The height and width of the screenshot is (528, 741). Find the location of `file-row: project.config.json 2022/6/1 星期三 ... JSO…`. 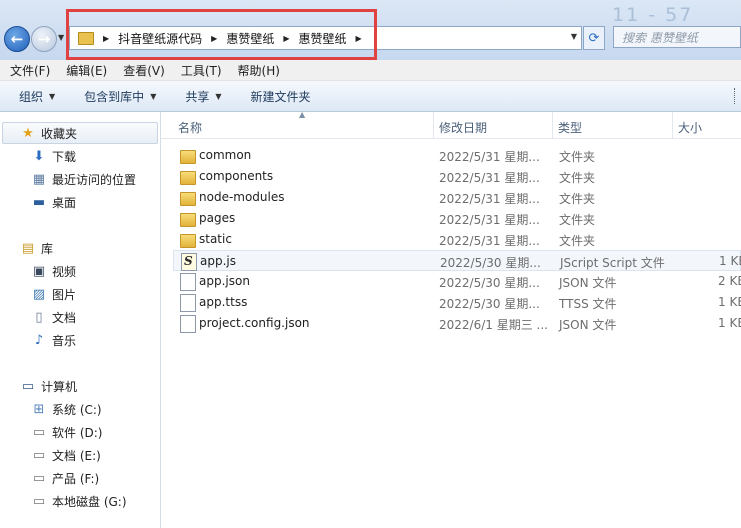

file-row: project.config.json 2022/6/1 星期三 ... JSO… is located at coordinates (457, 323).